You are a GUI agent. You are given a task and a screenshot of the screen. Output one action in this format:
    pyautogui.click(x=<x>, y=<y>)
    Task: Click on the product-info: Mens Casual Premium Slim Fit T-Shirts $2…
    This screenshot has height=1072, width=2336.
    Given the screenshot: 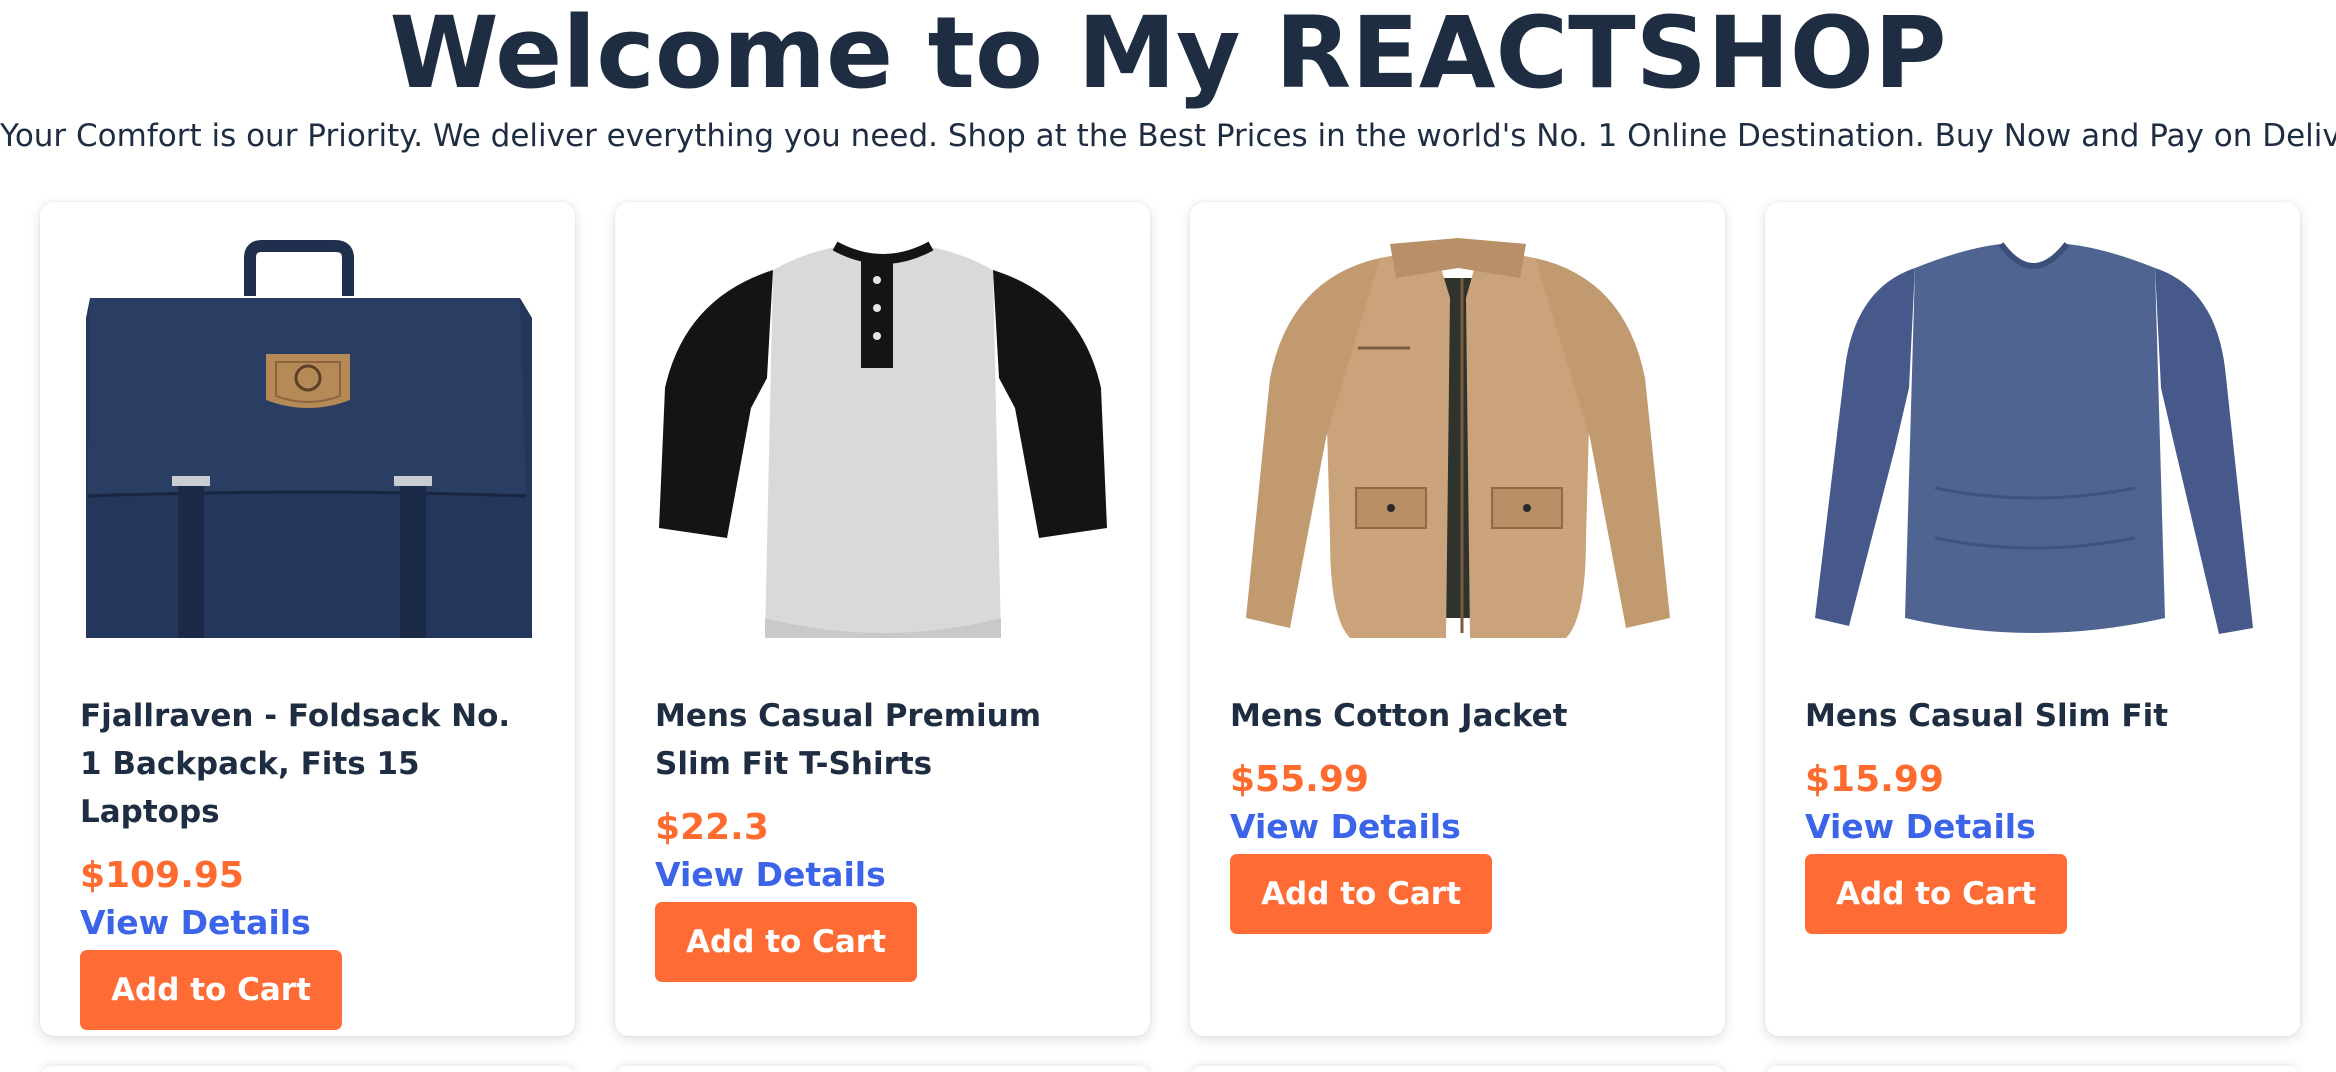 What is the action you would take?
    pyautogui.click(x=882, y=837)
    